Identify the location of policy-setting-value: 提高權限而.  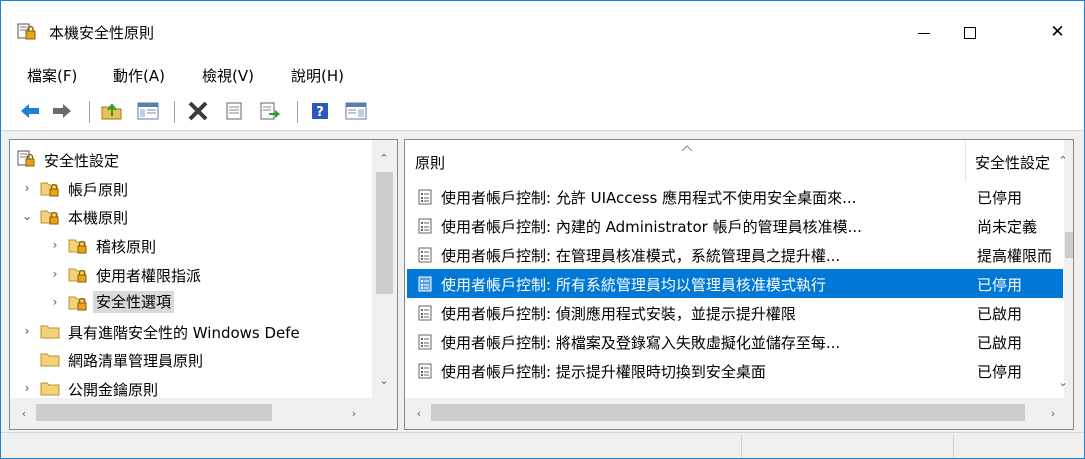
(1015, 256).